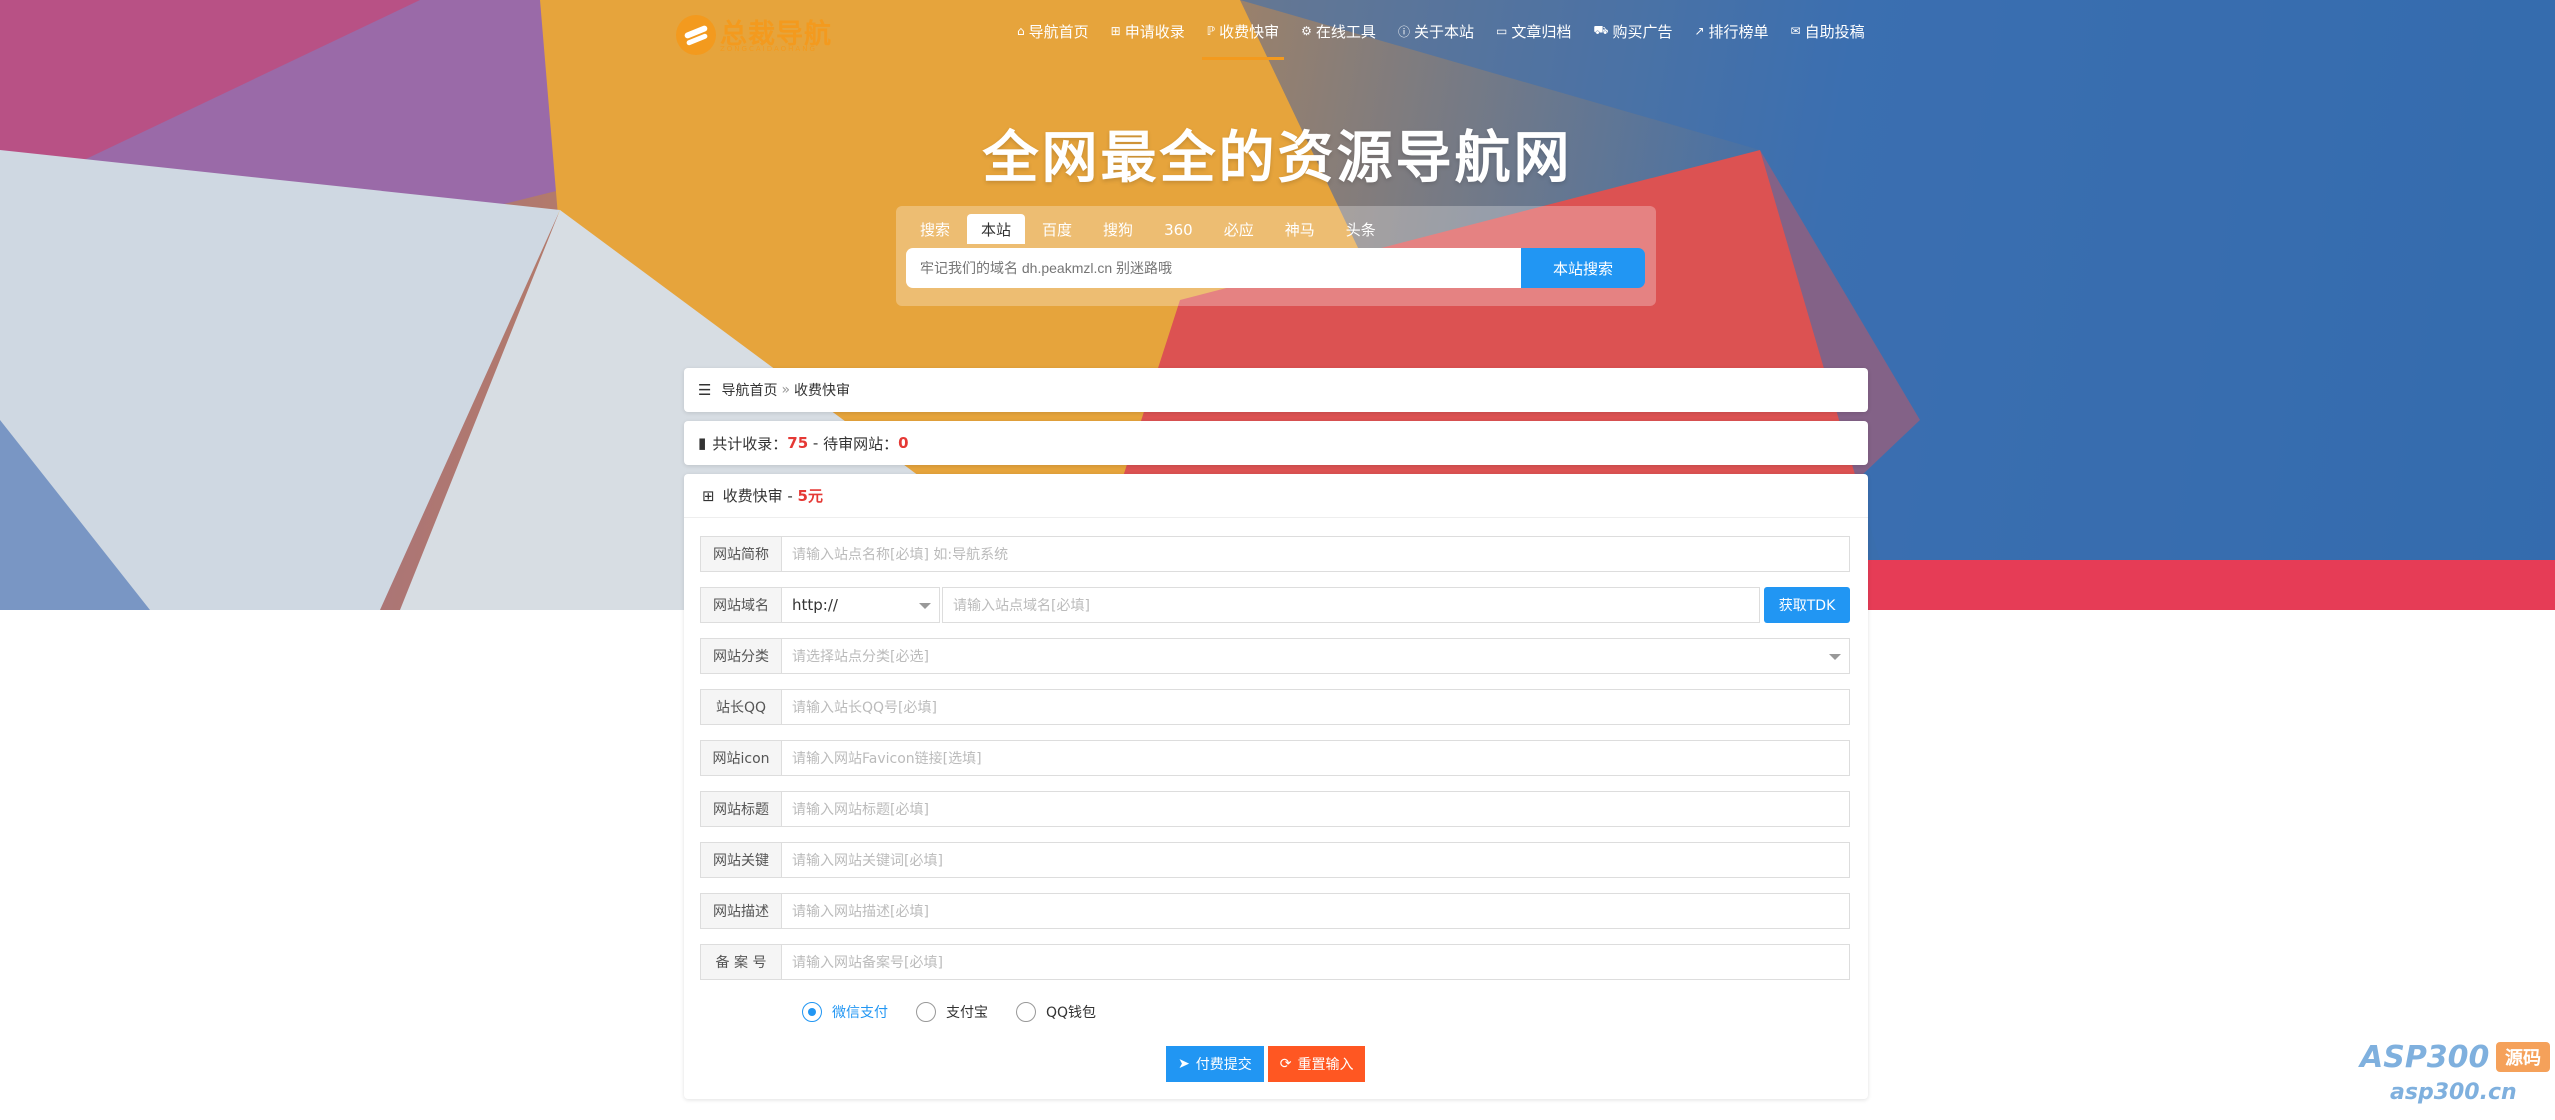  Describe the element at coordinates (1316, 809) in the screenshot. I see `site-title-input: 请输入网站标题[必填]` at that location.